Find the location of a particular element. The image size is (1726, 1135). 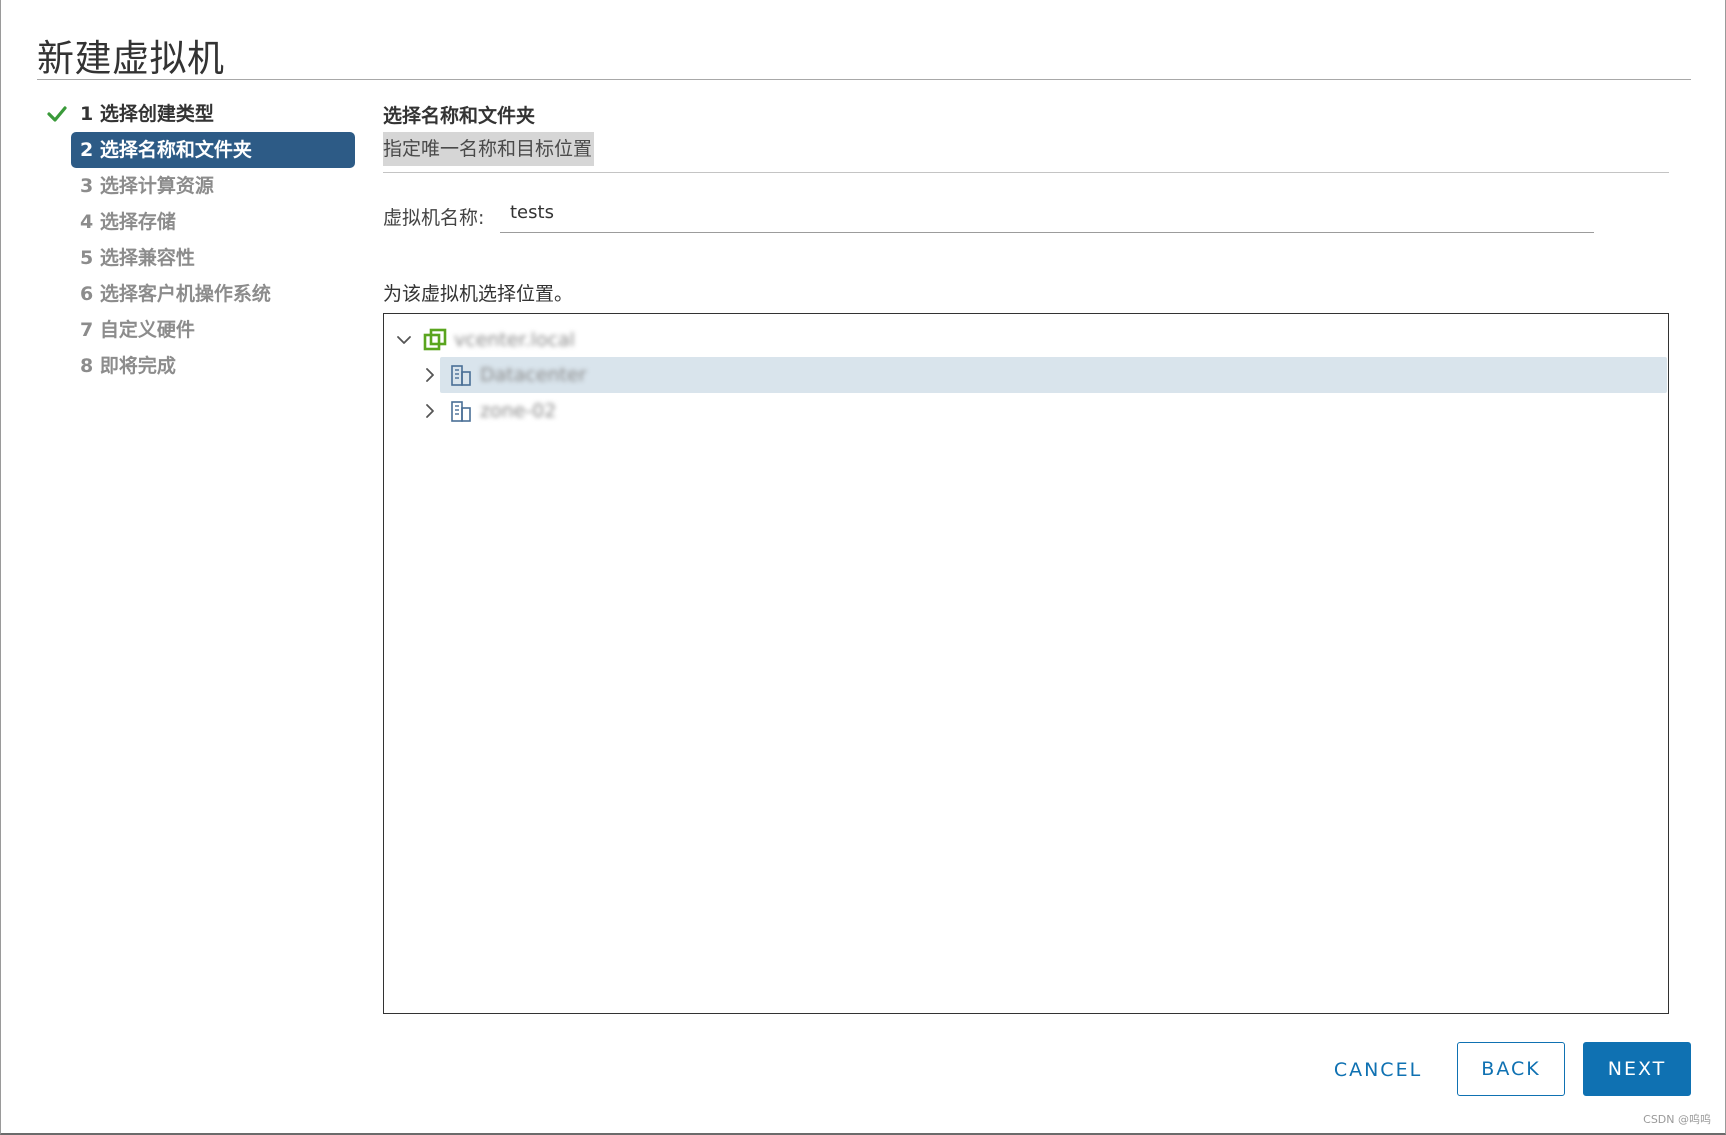

section-title: 选择名称和文件夹 is located at coordinates (459, 116).